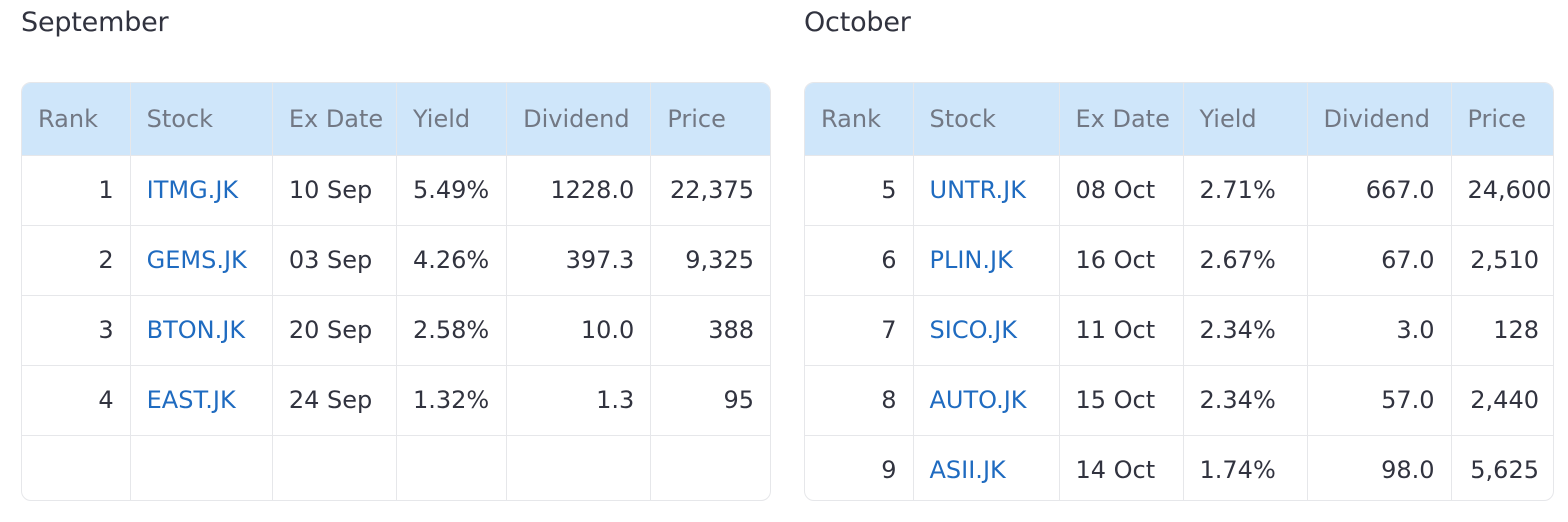  I want to click on table-row: 3 BTON.JK 20 Sep 2.58% 10.0 388, so click(396, 330).